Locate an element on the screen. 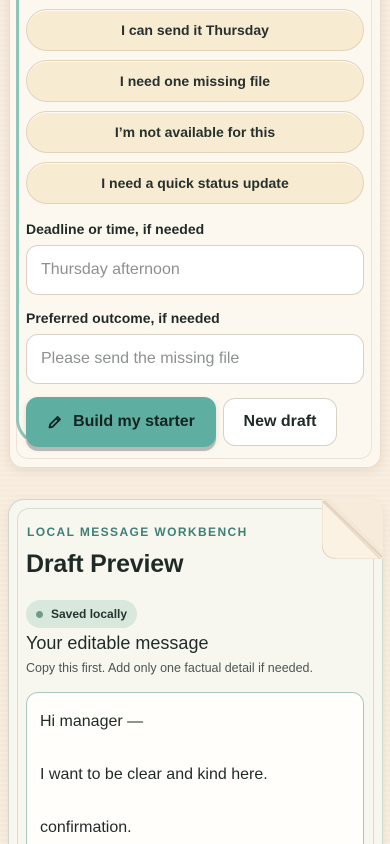  quick-reply-chip: I’m not available for this is located at coordinates (195, 132).